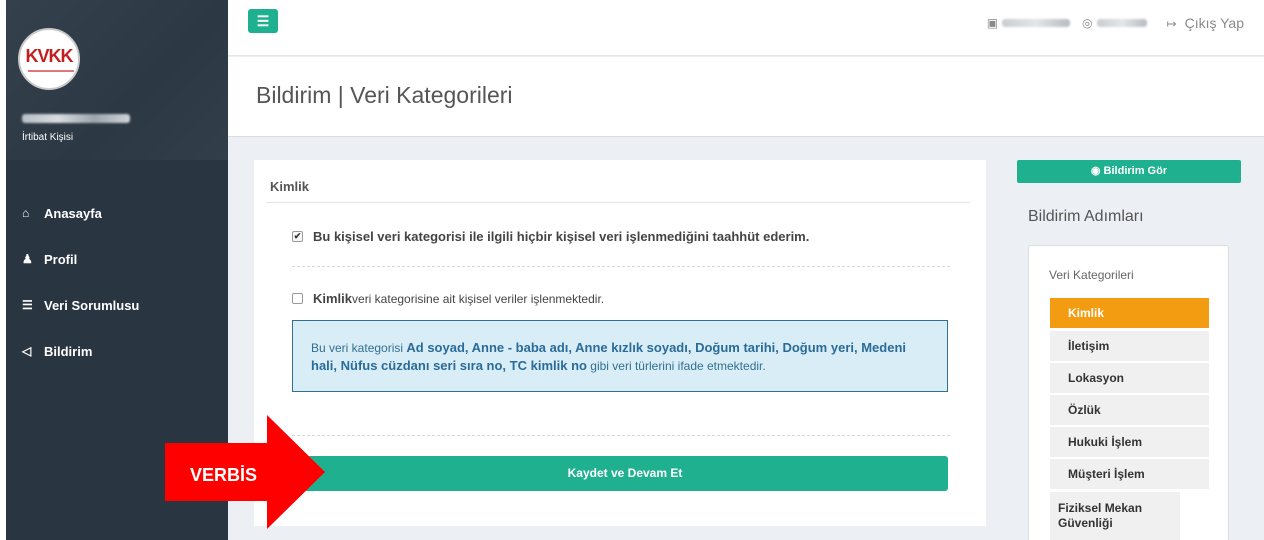  What do you see at coordinates (92, 305) in the screenshot?
I see `sidebar-item-label: Veri Sorumlusu` at bounding box center [92, 305].